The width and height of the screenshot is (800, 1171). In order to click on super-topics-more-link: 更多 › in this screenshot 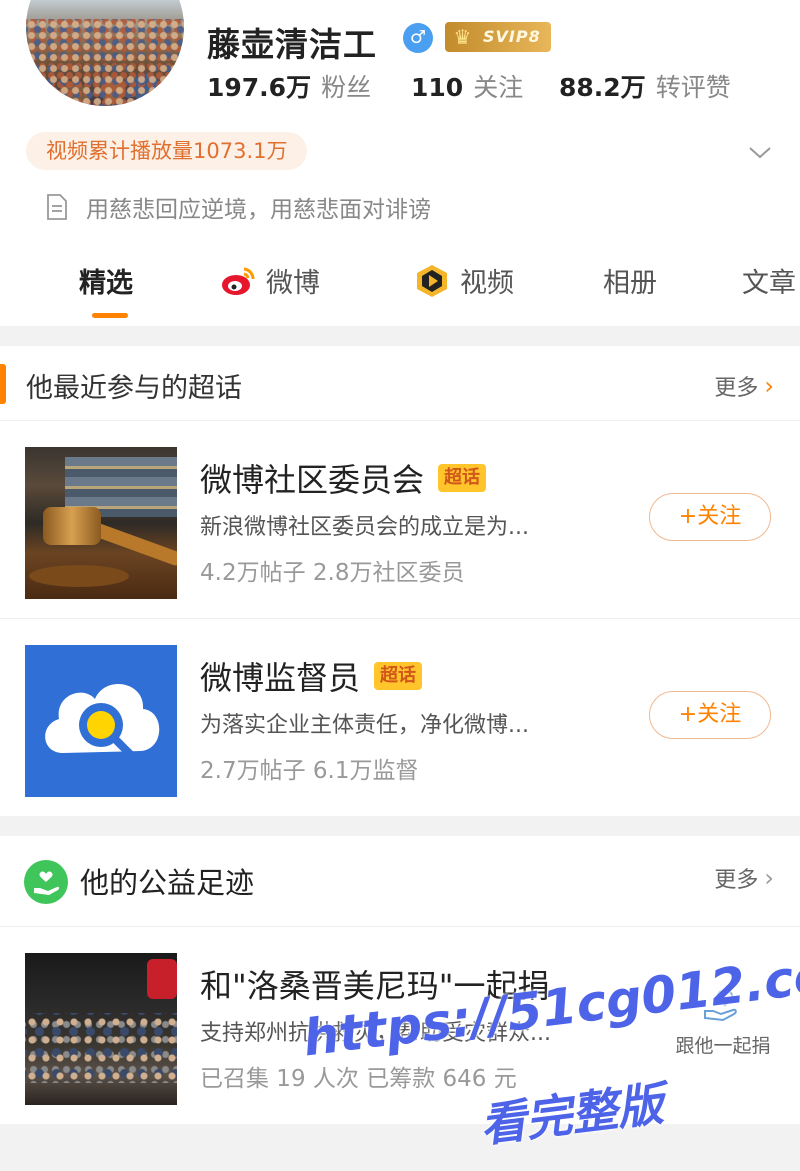, I will do `click(744, 386)`.